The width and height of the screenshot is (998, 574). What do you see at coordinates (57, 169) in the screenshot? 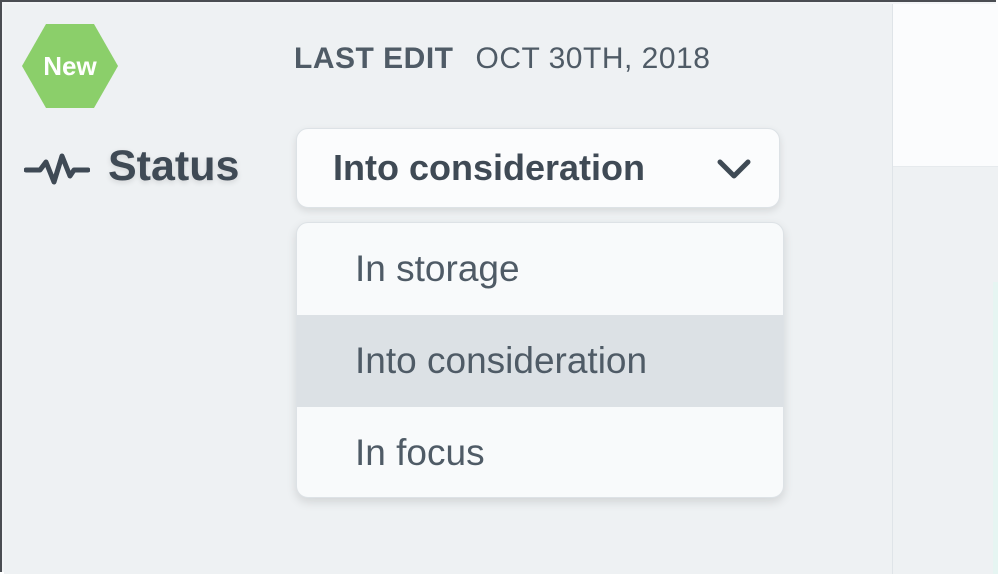
I see `activity-pulse-icon` at bounding box center [57, 169].